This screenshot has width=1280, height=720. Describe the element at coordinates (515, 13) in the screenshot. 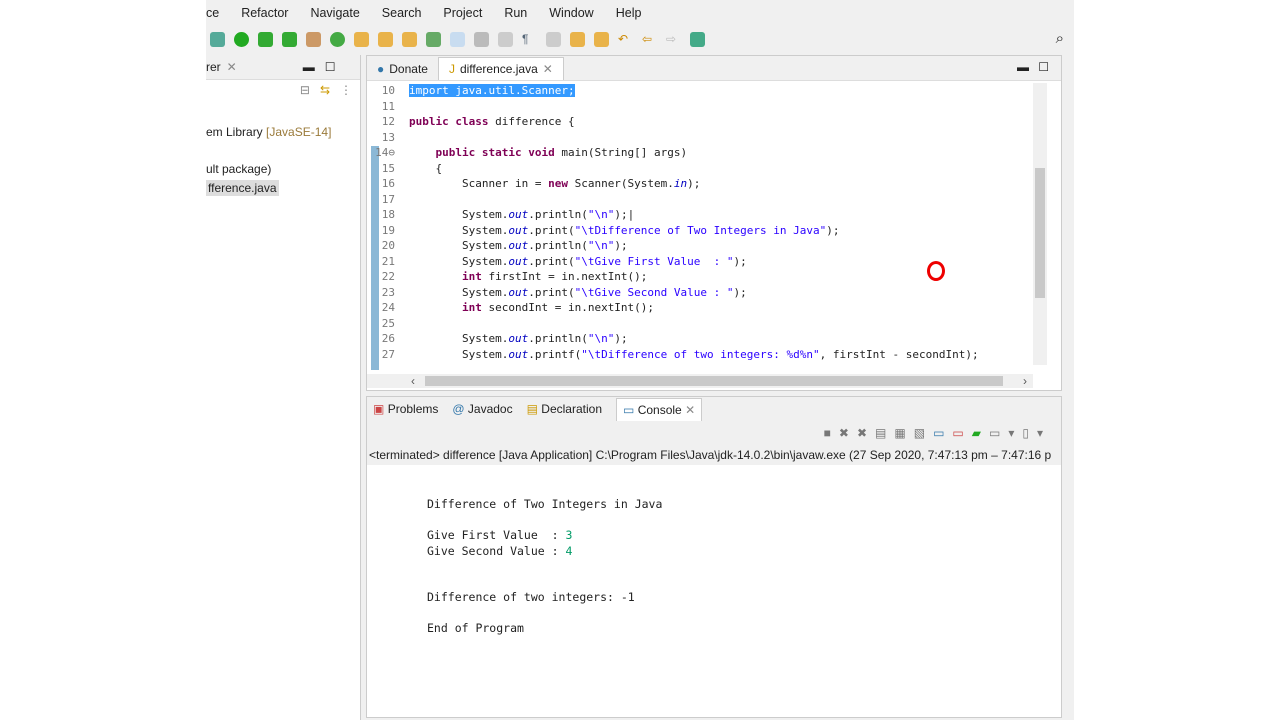

I see `menu-run: Run` at that location.